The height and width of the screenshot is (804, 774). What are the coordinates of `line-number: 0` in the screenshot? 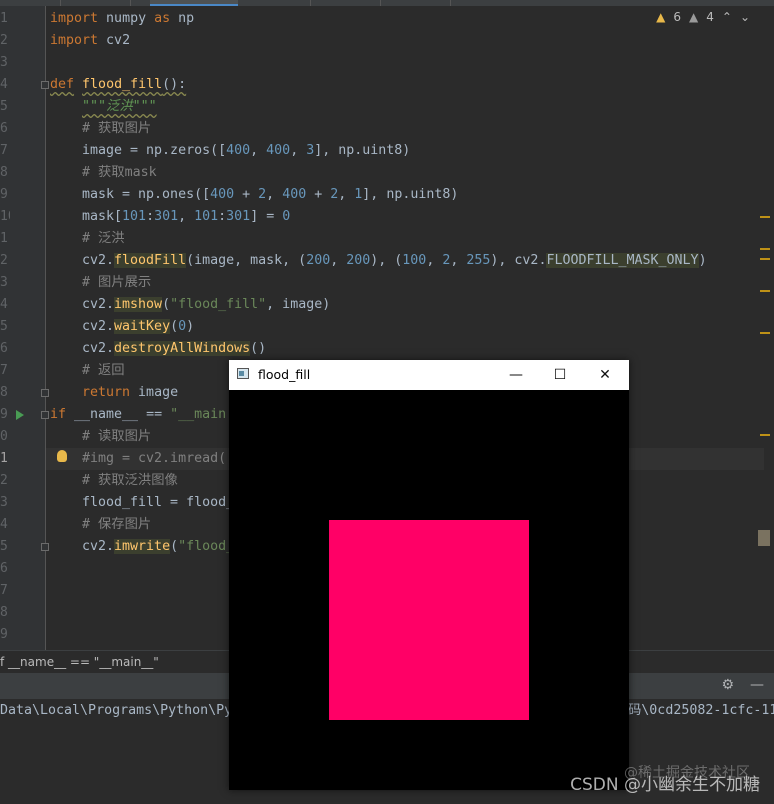 It's located at (4, 436).